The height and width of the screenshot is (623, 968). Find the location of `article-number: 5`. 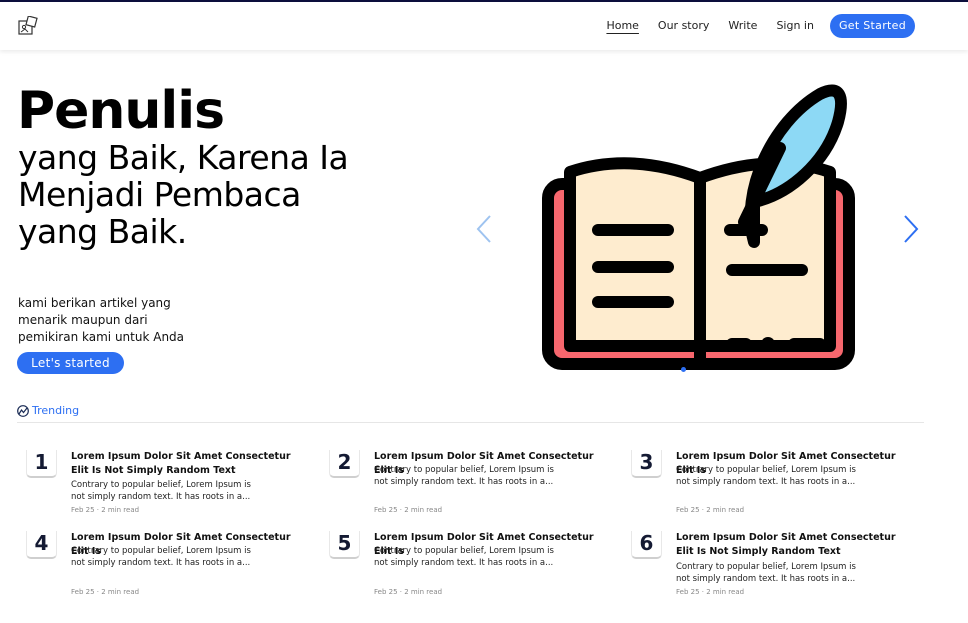

article-number: 5 is located at coordinates (344, 545).